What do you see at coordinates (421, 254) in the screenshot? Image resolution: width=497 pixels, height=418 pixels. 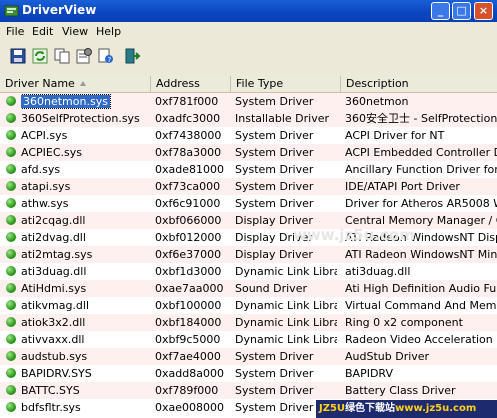 I see `description-cell-text: ATI Radeon WindowsNT Miniport` at bounding box center [421, 254].